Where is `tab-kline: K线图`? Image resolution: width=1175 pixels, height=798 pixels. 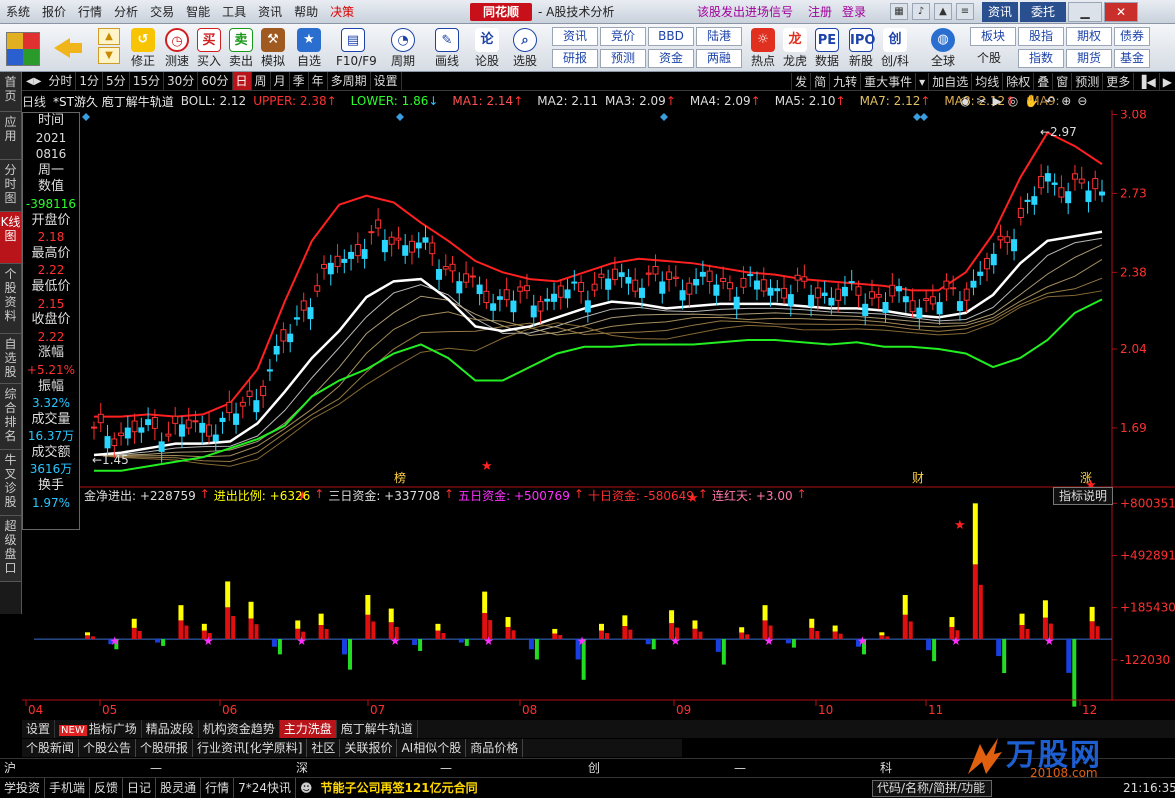 tab-kline: K线图 is located at coordinates (10, 238).